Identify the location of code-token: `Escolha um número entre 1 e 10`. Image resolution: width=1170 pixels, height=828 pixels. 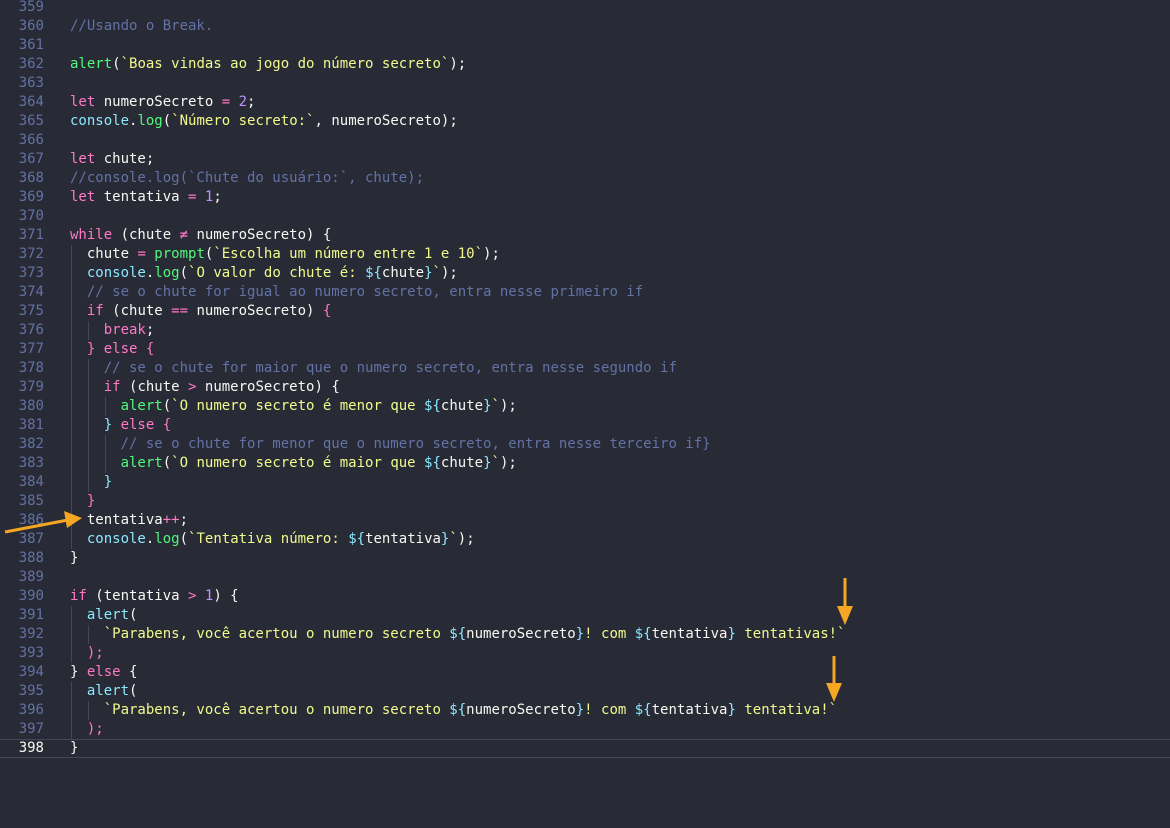
(348, 254).